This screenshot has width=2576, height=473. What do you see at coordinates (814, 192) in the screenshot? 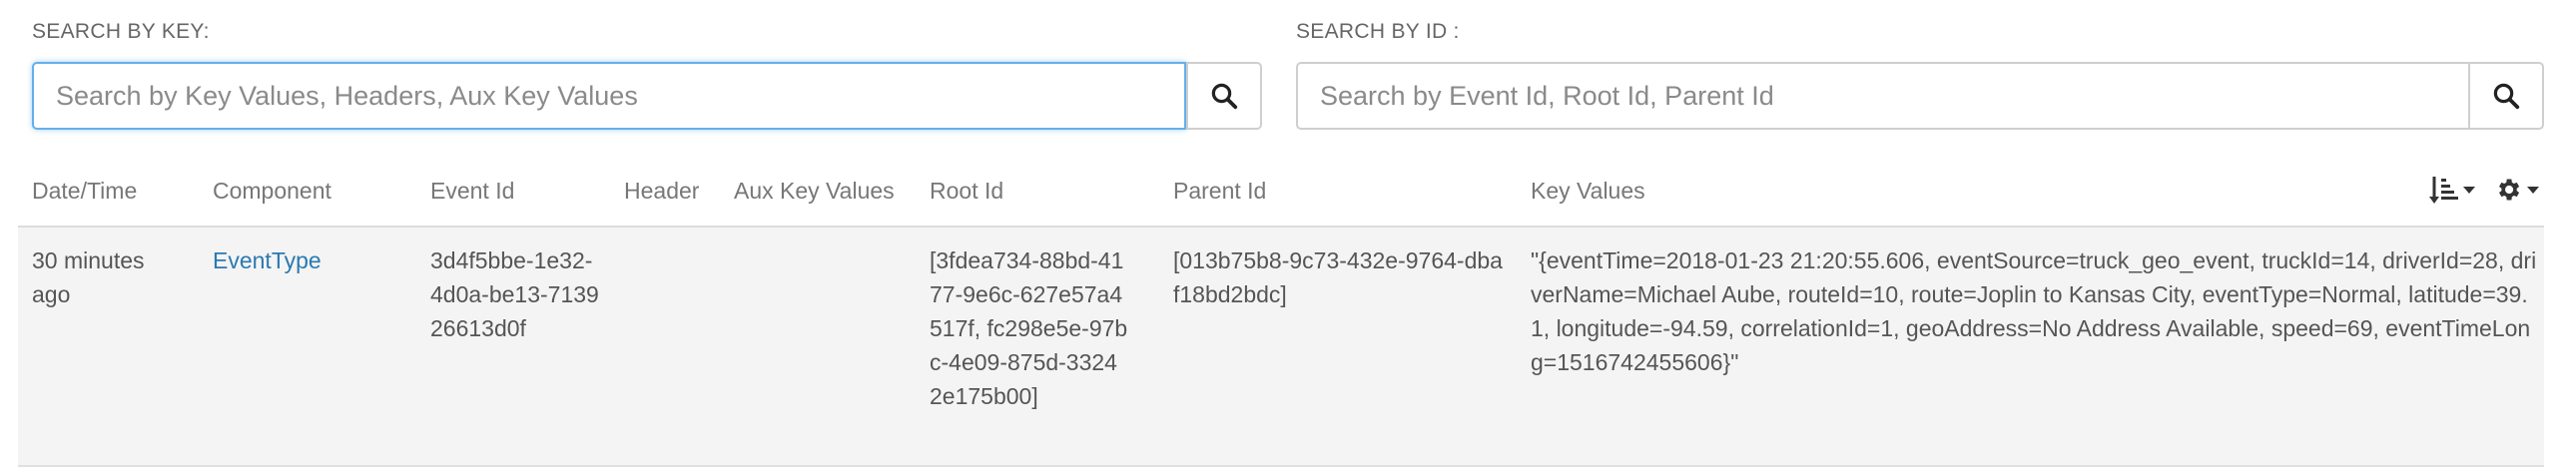
I see `column-header-aux-key-values: Aux Key Values` at bounding box center [814, 192].